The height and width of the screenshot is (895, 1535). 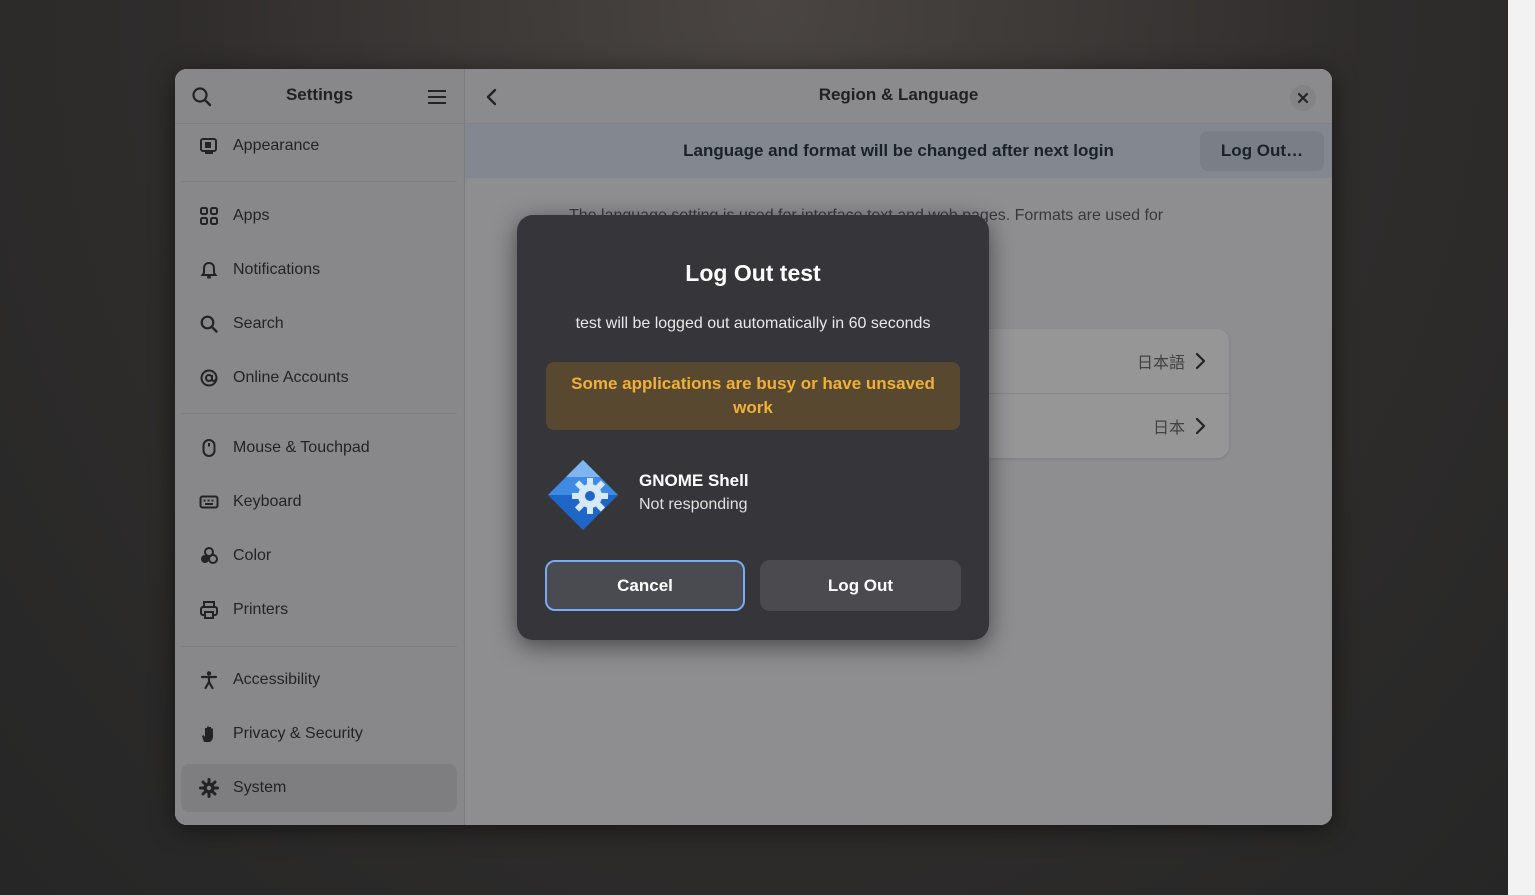 What do you see at coordinates (1521, 447) in the screenshot?
I see `desktop-edge` at bounding box center [1521, 447].